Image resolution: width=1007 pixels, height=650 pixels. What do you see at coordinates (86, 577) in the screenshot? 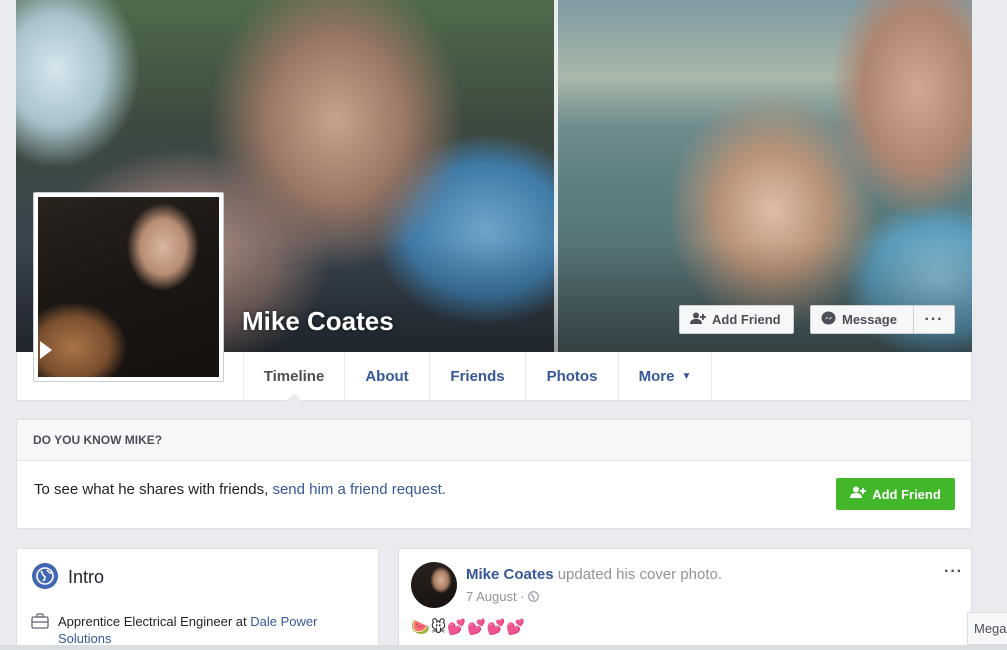
I see `intro-title: Intro` at bounding box center [86, 577].